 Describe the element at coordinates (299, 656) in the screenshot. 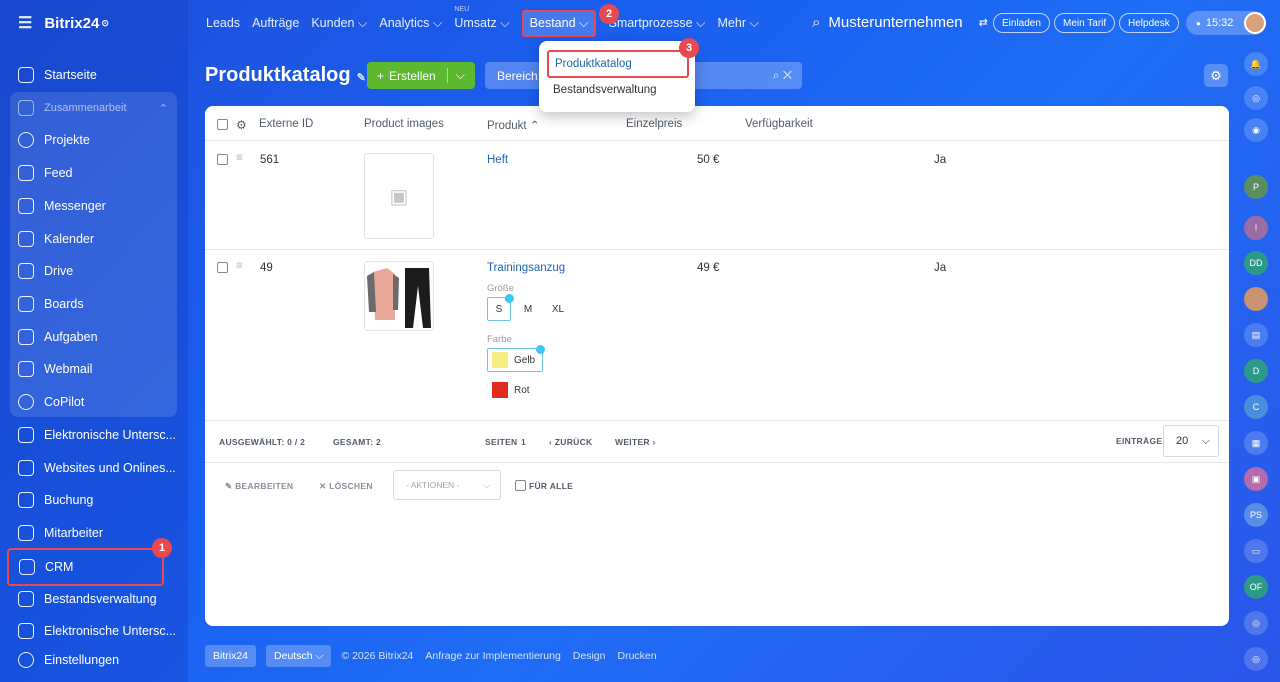

I see `language-select: Deutsch ⌵` at that location.